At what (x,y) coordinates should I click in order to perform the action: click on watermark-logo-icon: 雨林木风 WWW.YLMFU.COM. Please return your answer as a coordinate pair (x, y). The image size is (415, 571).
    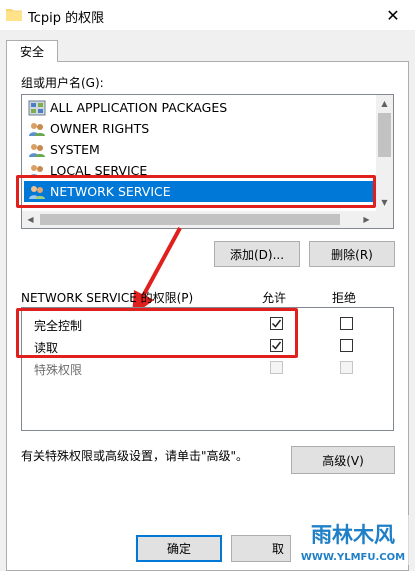
    Looking at the image, I should click on (353, 540).